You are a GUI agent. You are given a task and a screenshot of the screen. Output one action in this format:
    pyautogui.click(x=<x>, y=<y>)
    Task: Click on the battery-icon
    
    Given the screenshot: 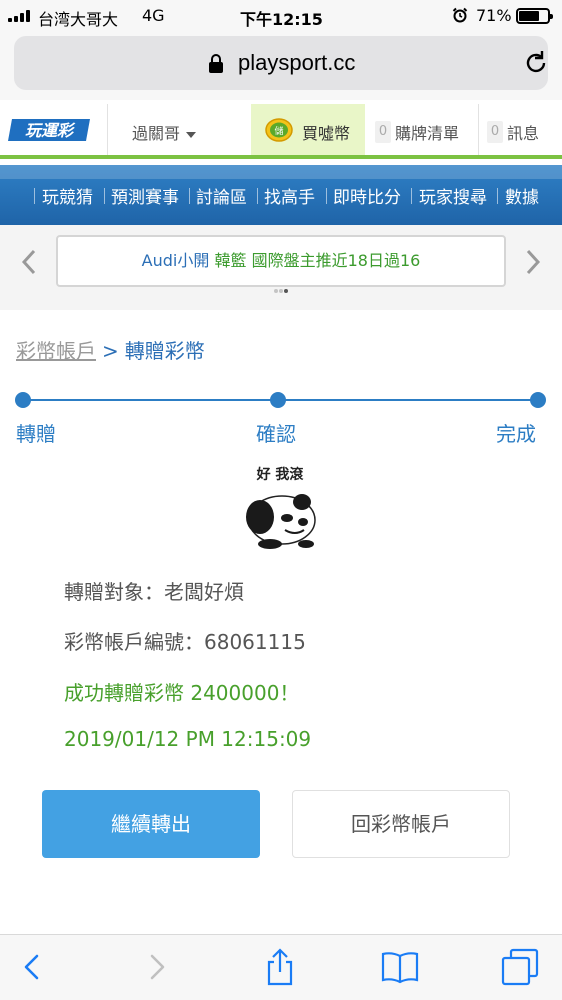 What is the action you would take?
    pyautogui.click(x=534, y=16)
    